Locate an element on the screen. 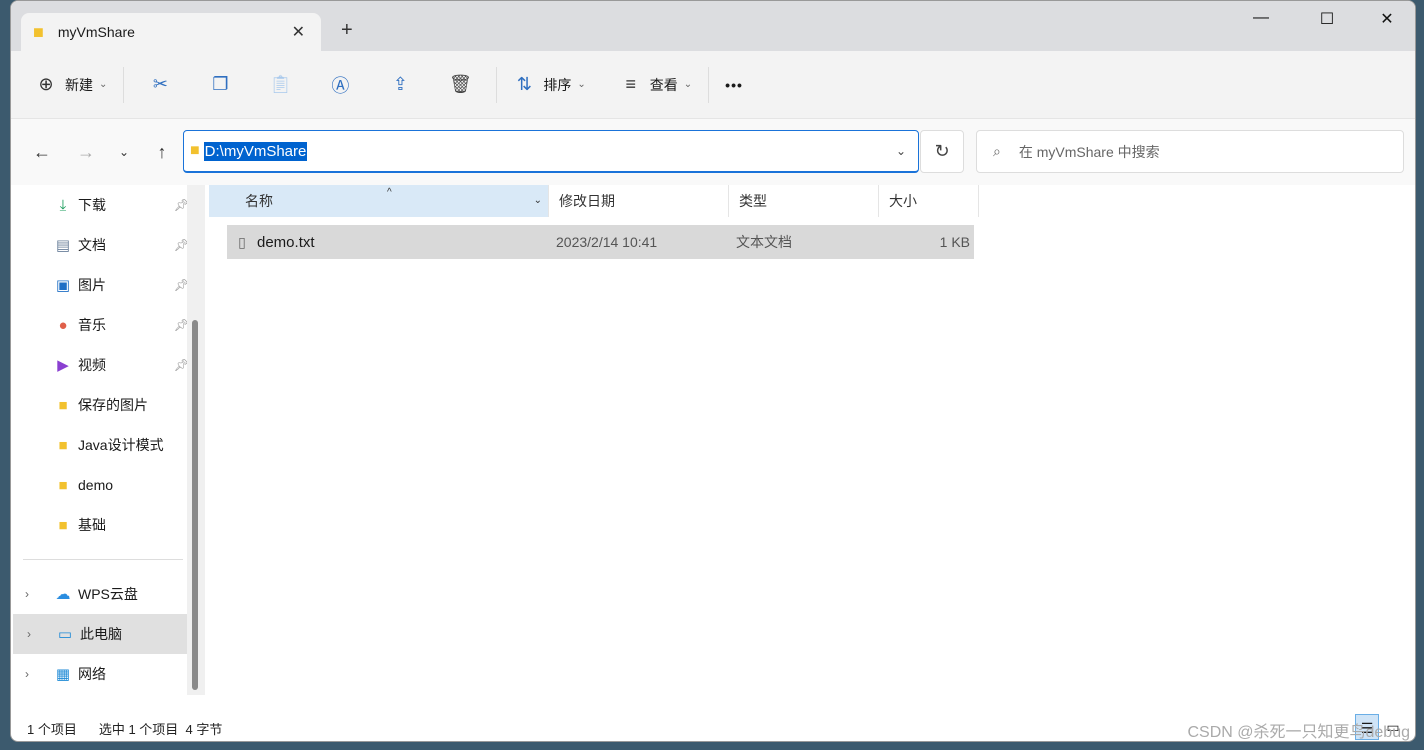 This screenshot has width=1424, height=750. label: 下载 is located at coordinates (92, 205).